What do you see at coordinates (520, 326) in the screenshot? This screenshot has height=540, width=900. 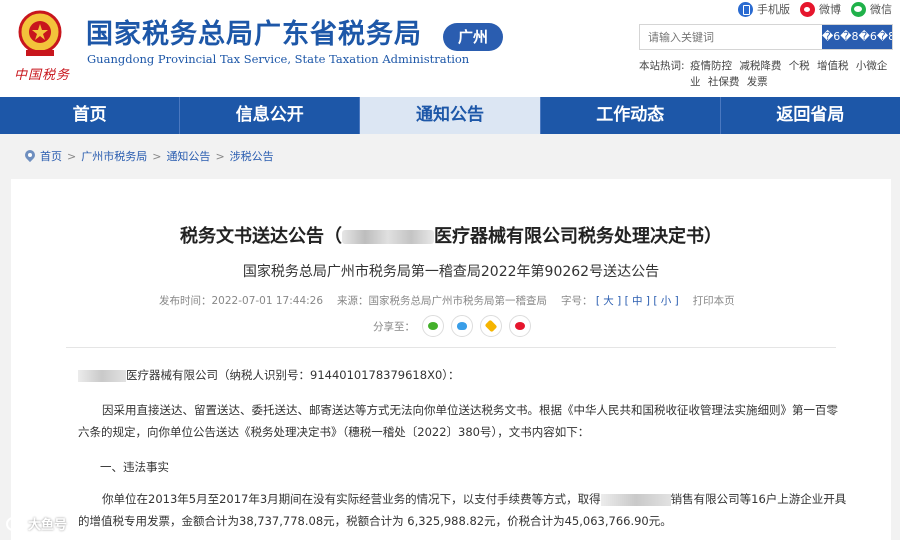 I see `share-weibo-icon` at bounding box center [520, 326].